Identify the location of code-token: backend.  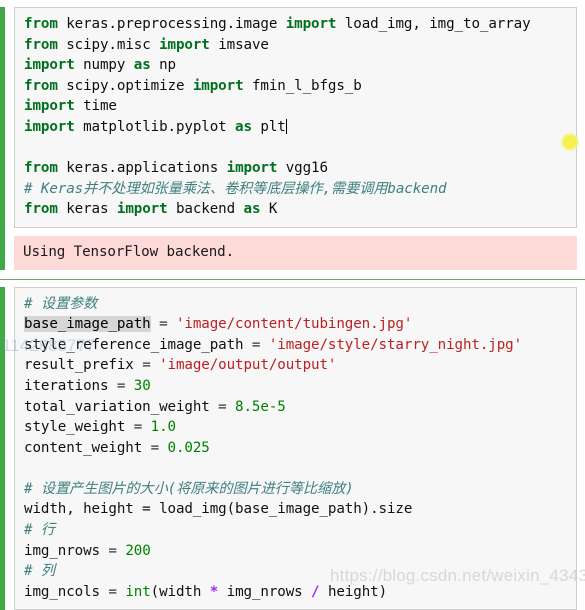
(205, 209).